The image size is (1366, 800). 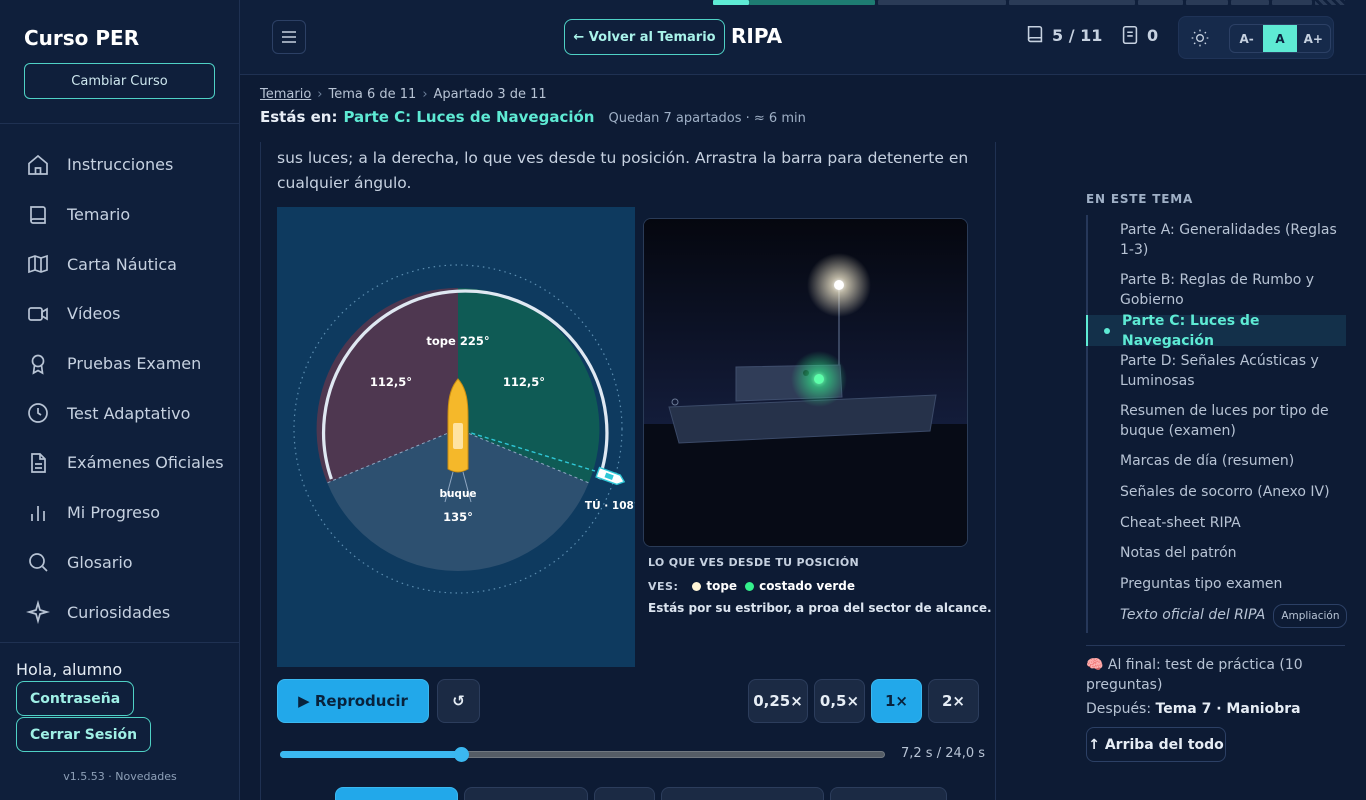 I want to click on font-size-group: A- A A+, so click(x=1280, y=38).